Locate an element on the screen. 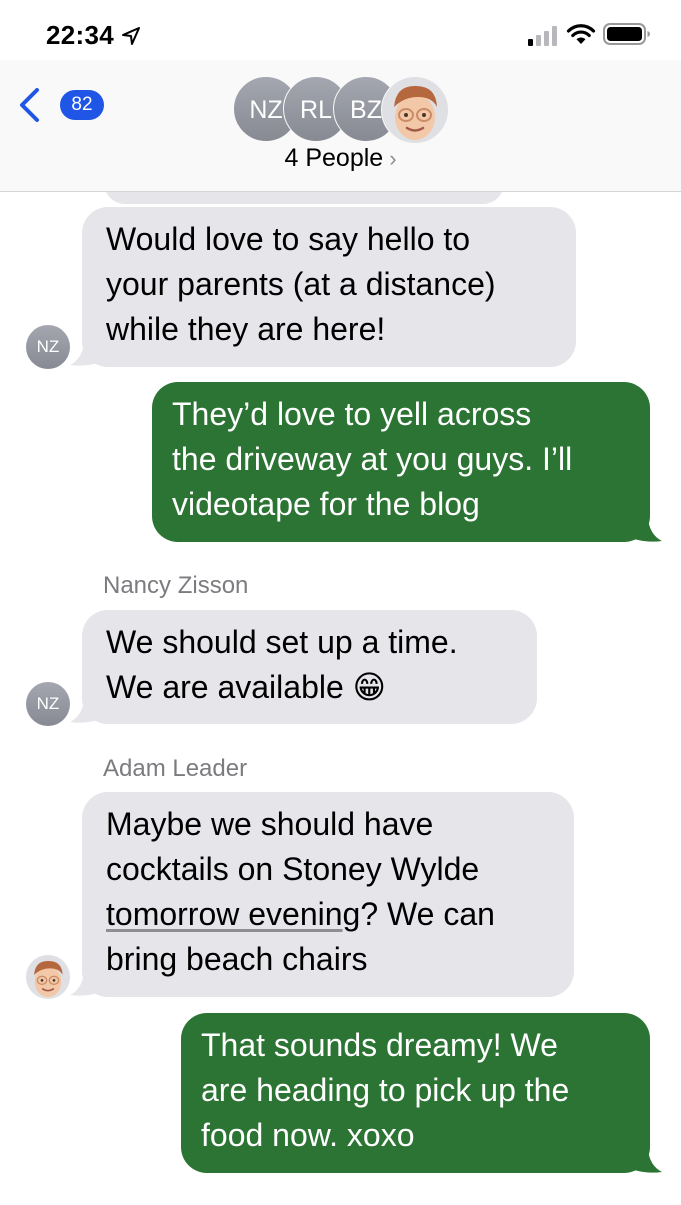 This screenshot has width=681, height=1205. battery-icon is located at coordinates (626, 34).